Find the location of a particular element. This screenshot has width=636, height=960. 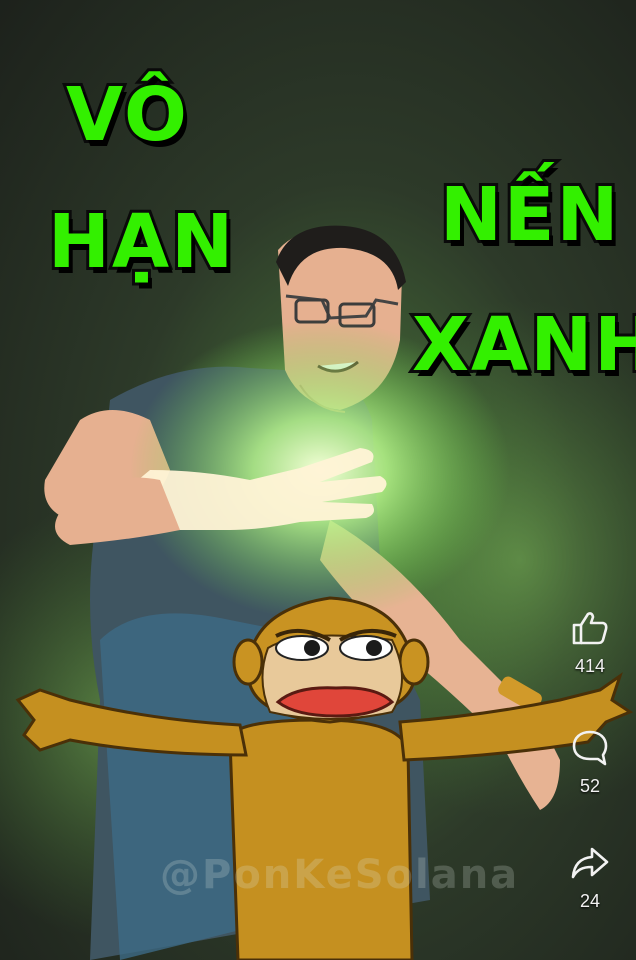

comment-bubble-icon is located at coordinates (590, 748).